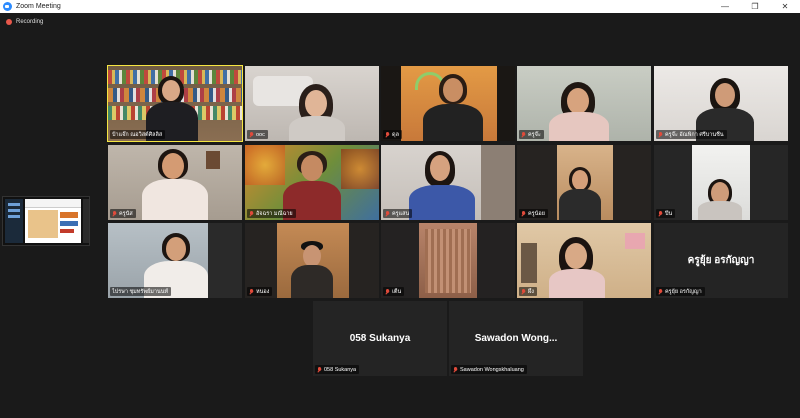 This screenshot has height=418, width=800. What do you see at coordinates (721, 182) in the screenshot?
I see `video-tile: ปีน` at bounding box center [721, 182].